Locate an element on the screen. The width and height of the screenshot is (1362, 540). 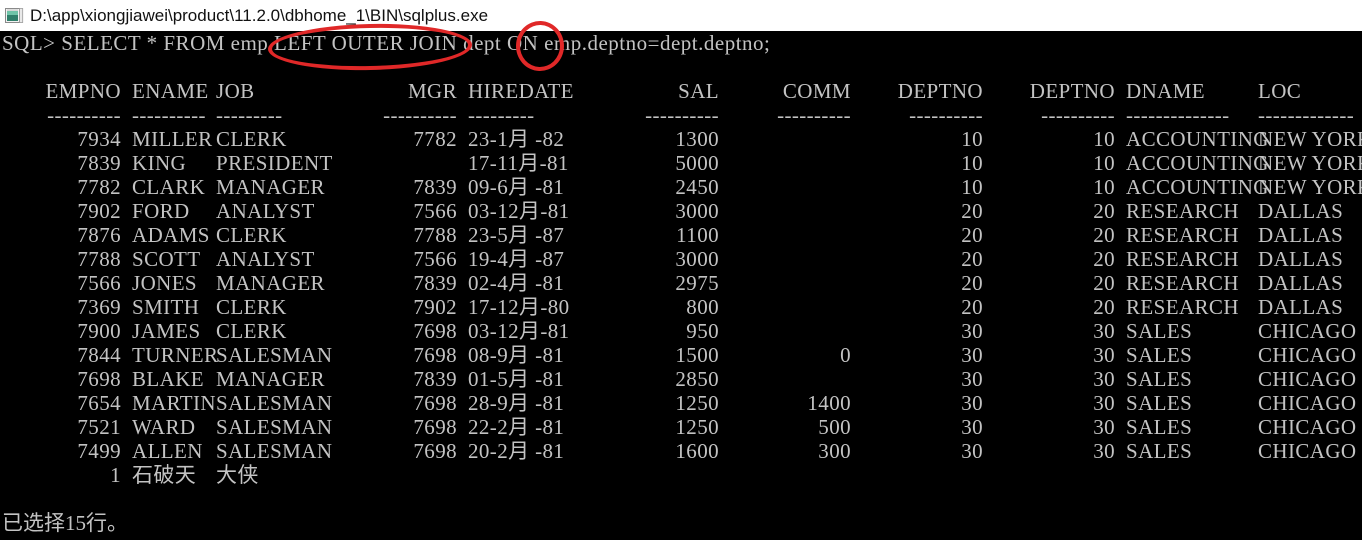
table-cell: 03-12月-81 is located at coordinates (519, 331).